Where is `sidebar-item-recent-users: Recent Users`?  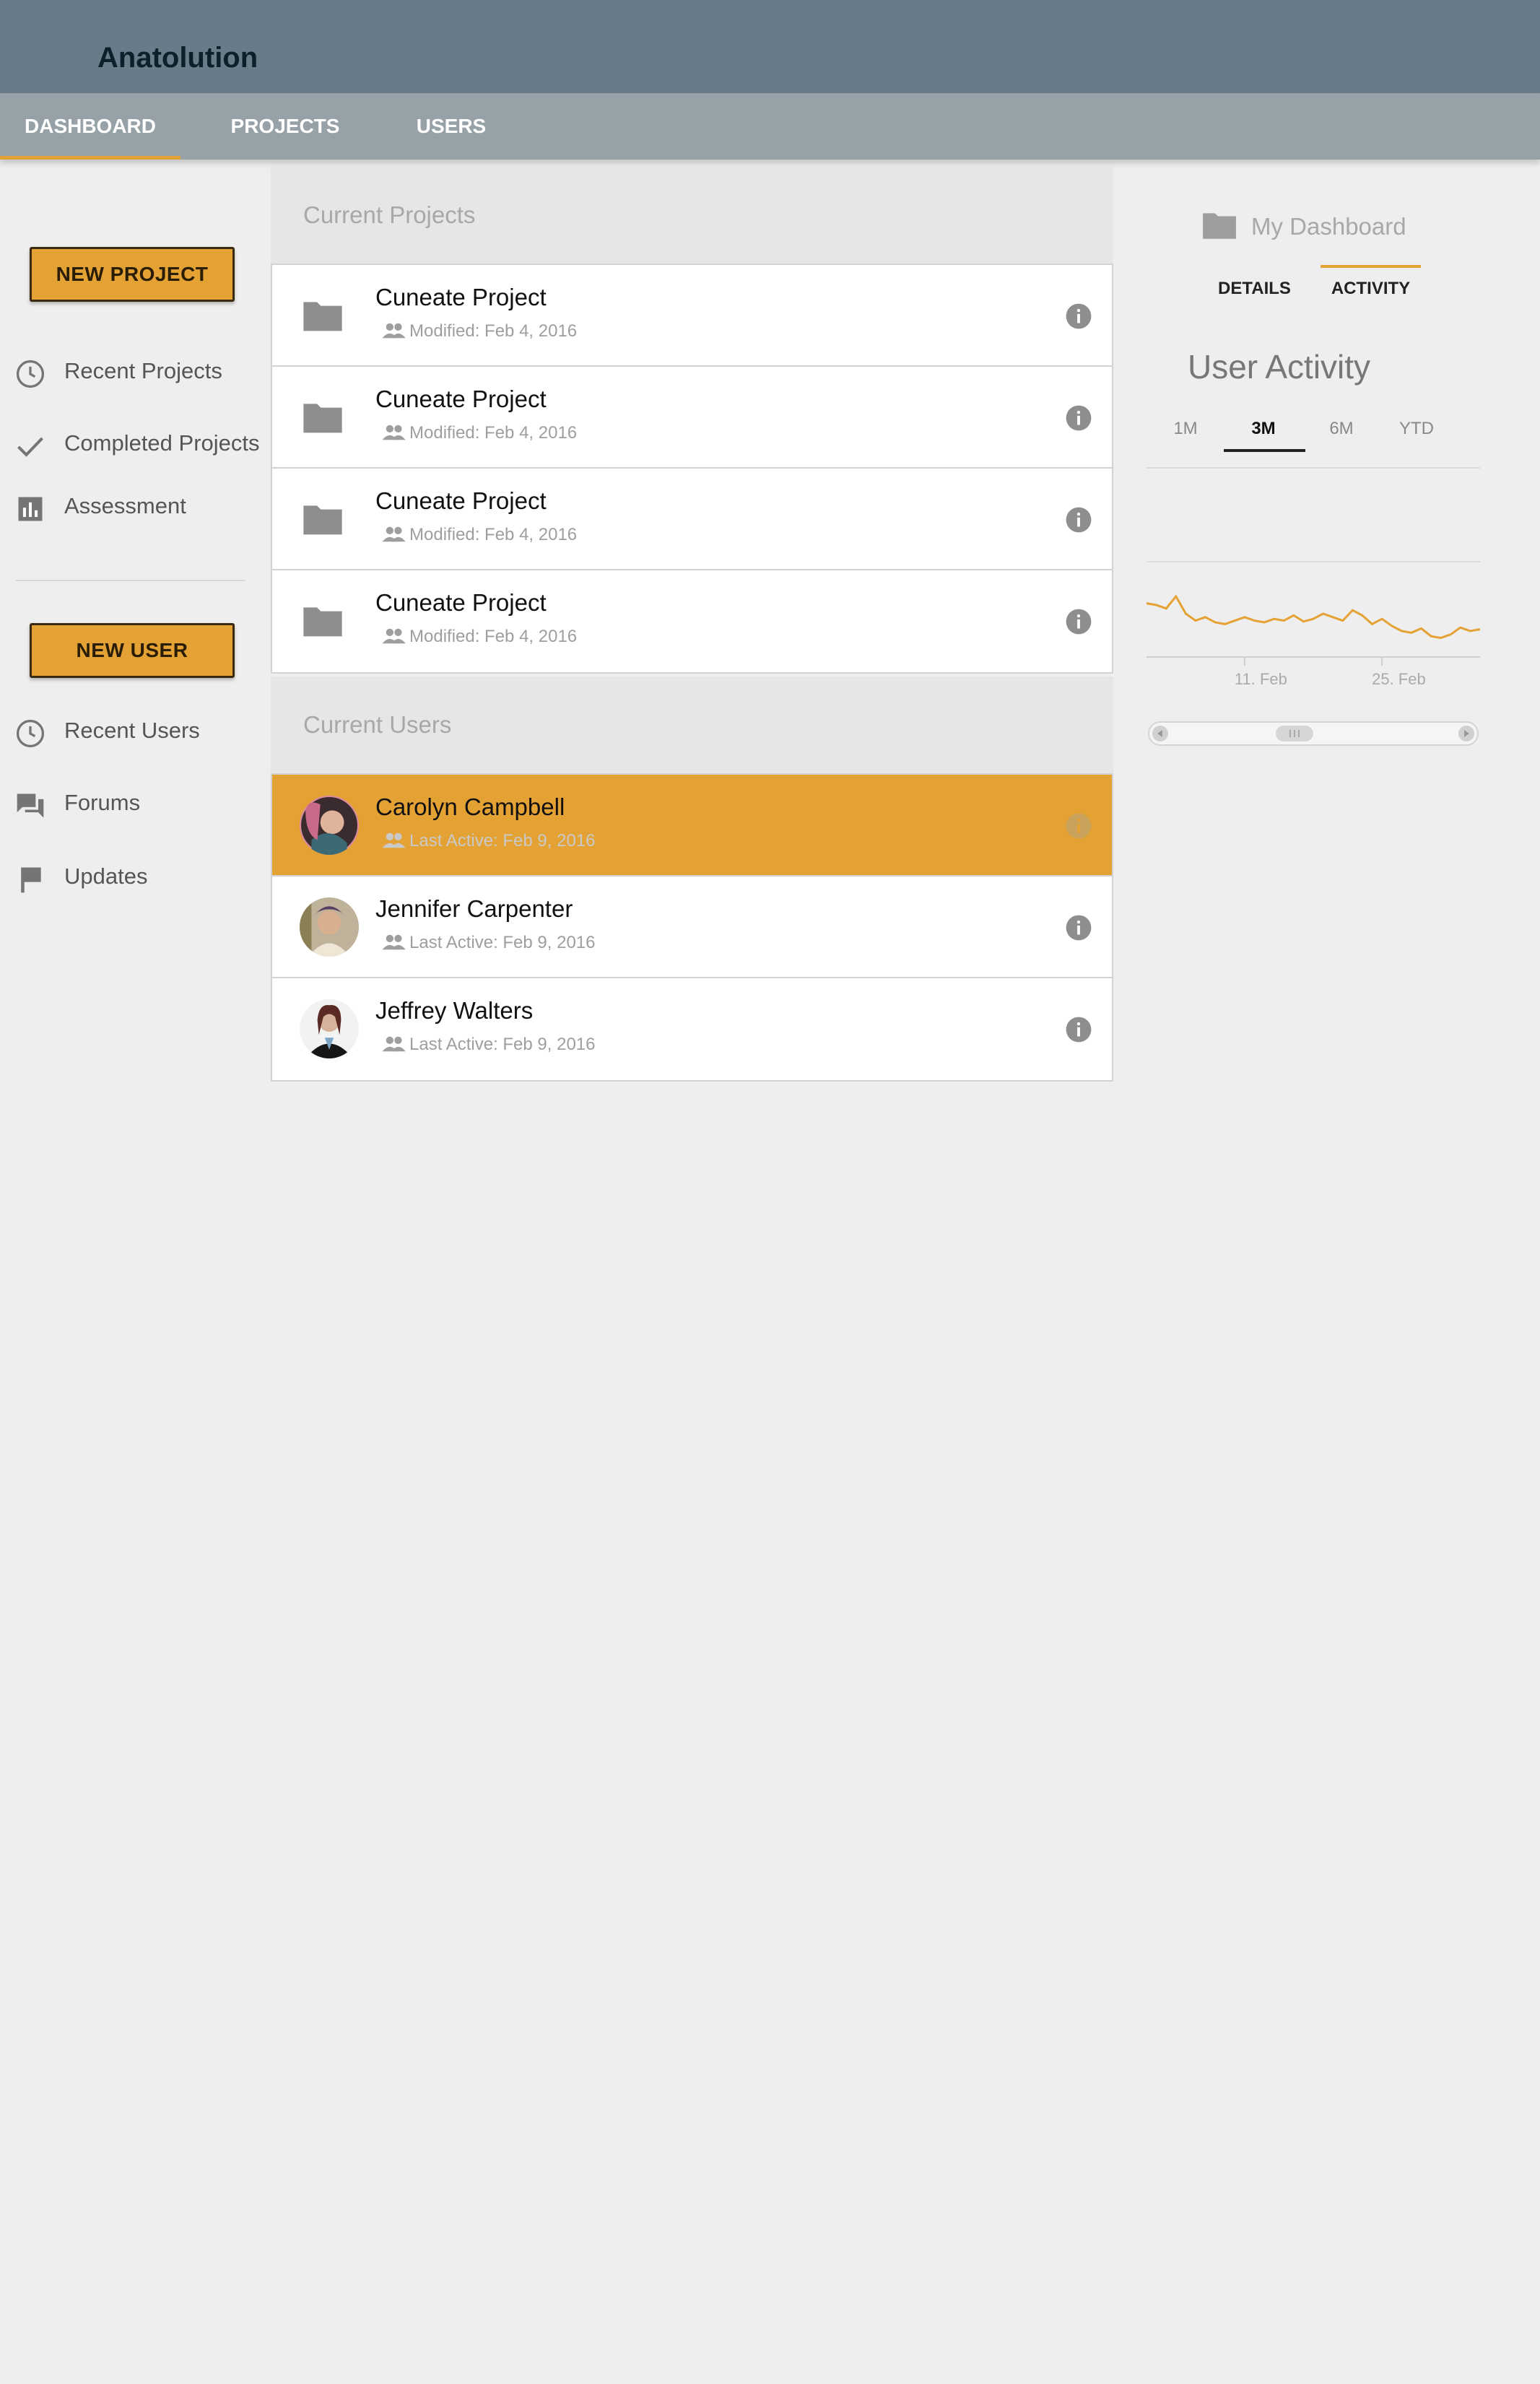
sidebar-item-recent-users: Recent Users is located at coordinates (133, 732).